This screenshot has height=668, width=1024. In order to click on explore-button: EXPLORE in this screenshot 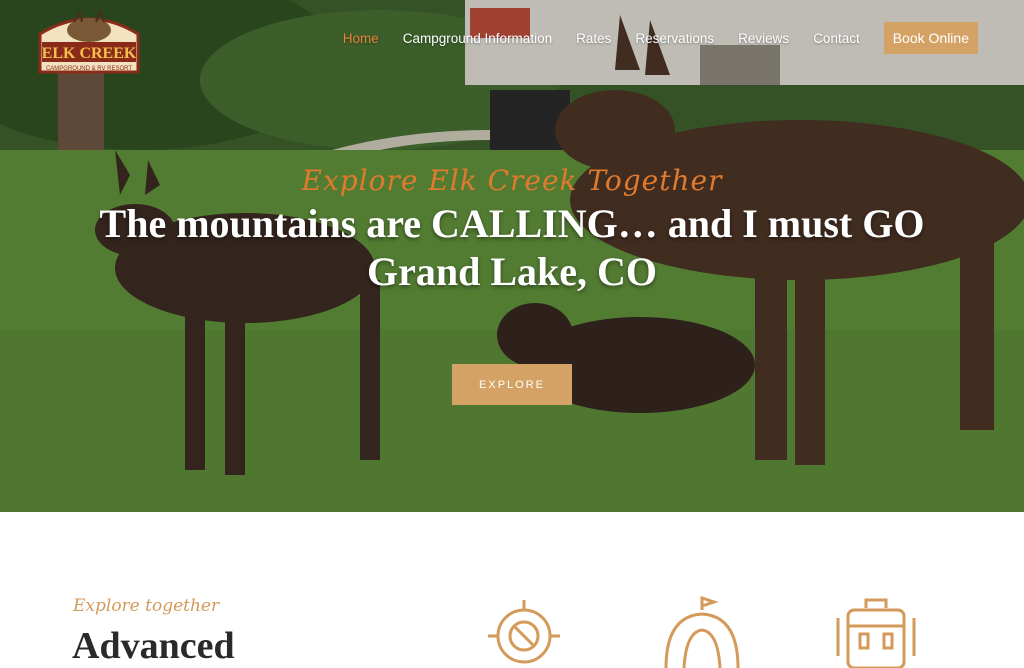, I will do `click(512, 384)`.